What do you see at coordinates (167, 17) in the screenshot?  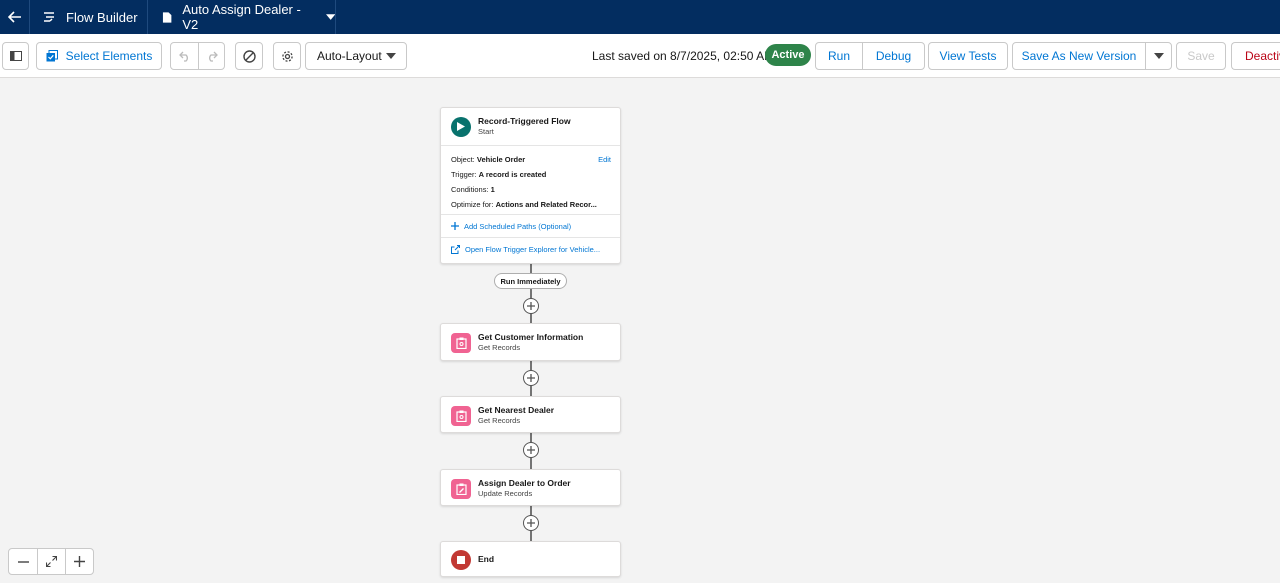 I see `document-icon` at bounding box center [167, 17].